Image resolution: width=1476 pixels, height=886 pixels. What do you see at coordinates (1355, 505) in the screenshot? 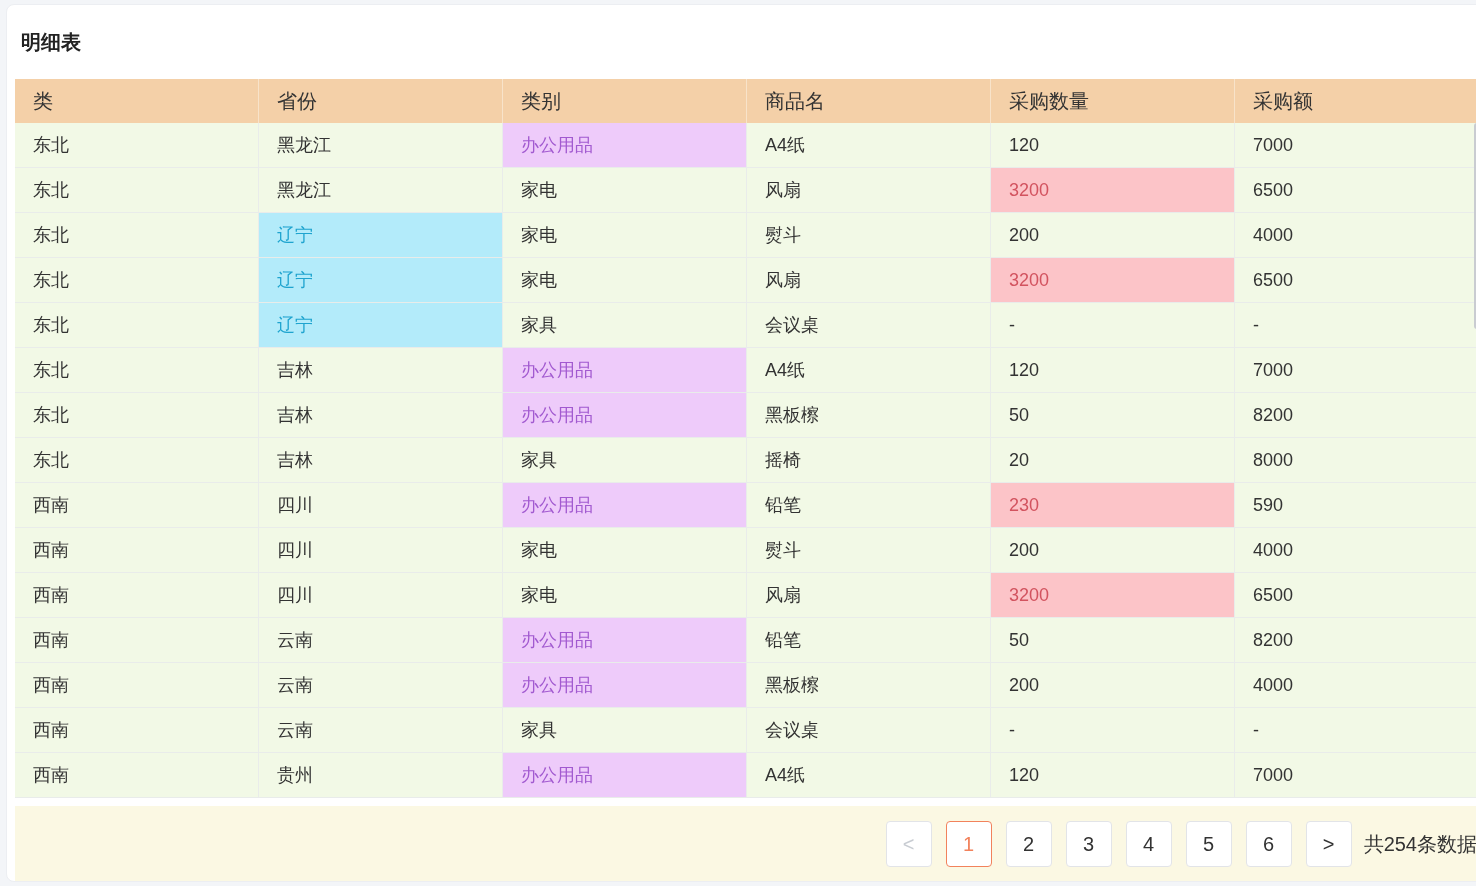
I see `table-cell: 590` at bounding box center [1355, 505].